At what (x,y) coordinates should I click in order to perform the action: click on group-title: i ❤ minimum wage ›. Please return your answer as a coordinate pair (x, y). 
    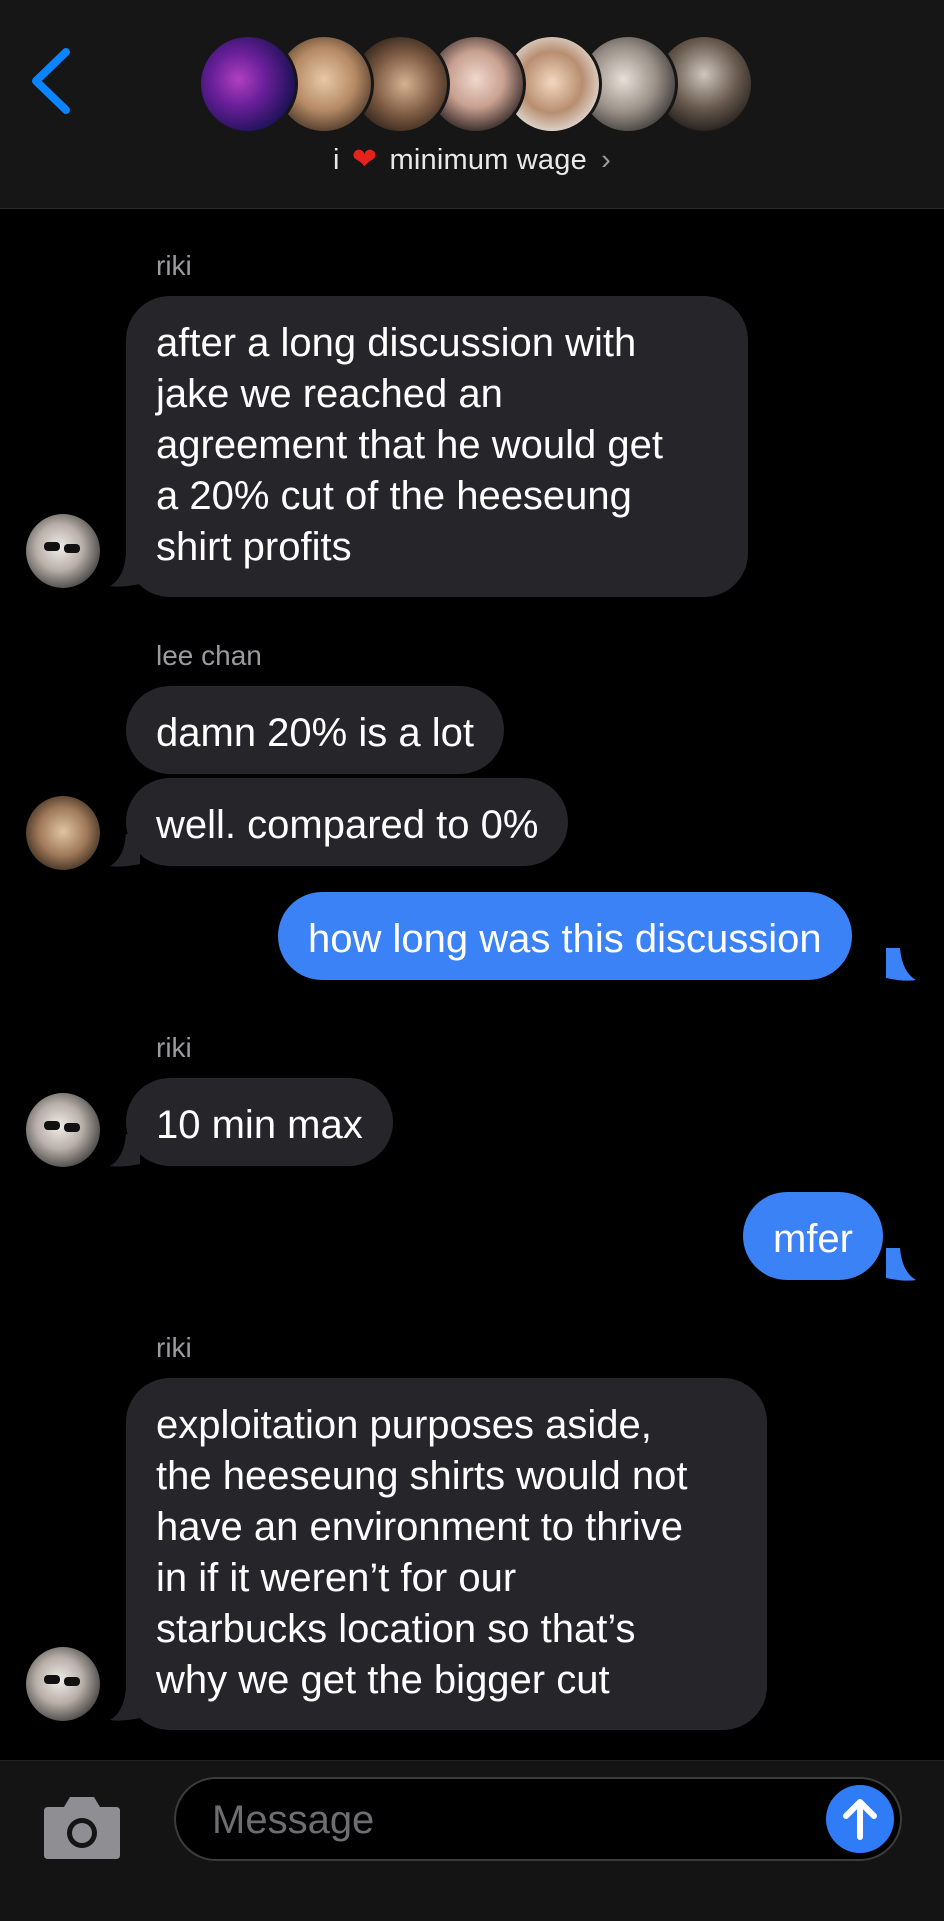
    Looking at the image, I should click on (472, 159).